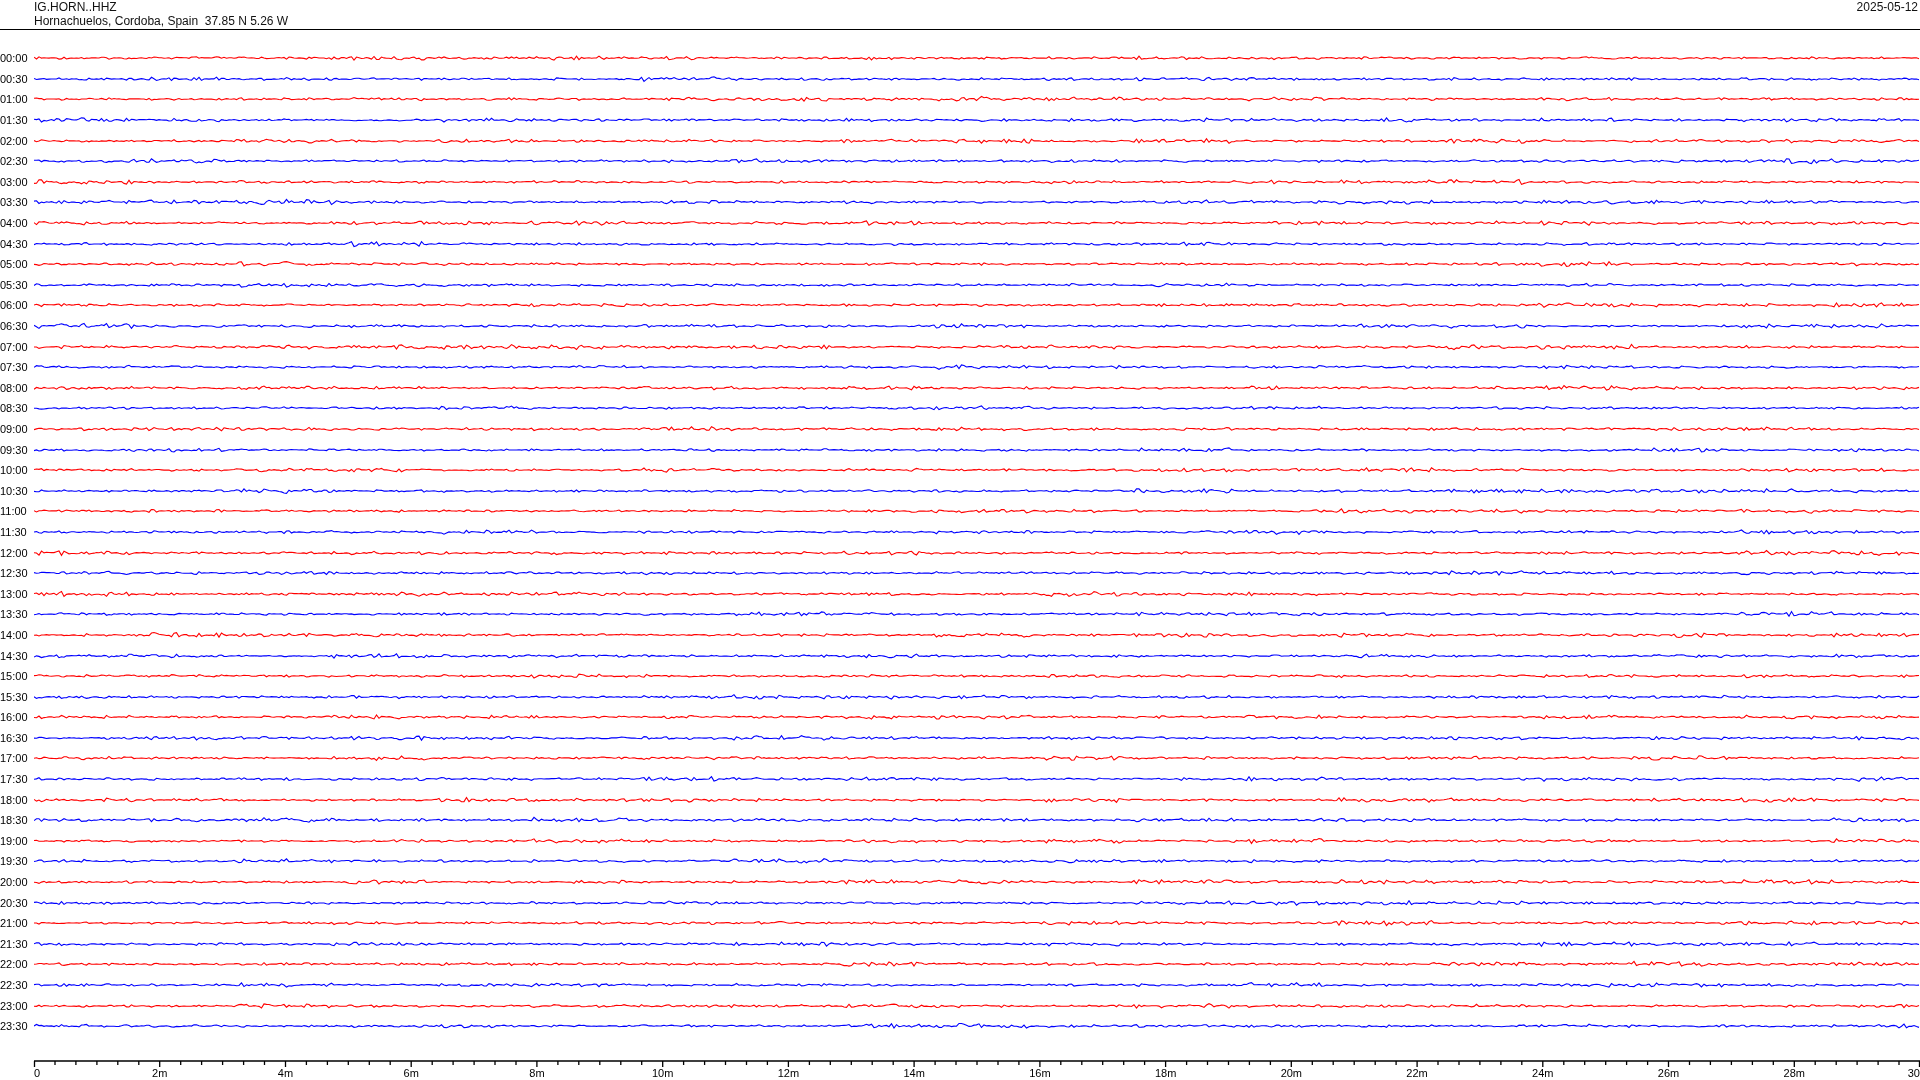 Image resolution: width=1920 pixels, height=1080 pixels. What do you see at coordinates (14, 655) in the screenshot?
I see `time-label: 14:30` at bounding box center [14, 655].